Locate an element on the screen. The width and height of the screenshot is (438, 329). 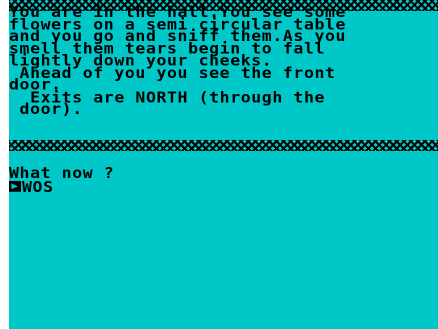
separator-border-pattern is located at coordinates (223, 145).